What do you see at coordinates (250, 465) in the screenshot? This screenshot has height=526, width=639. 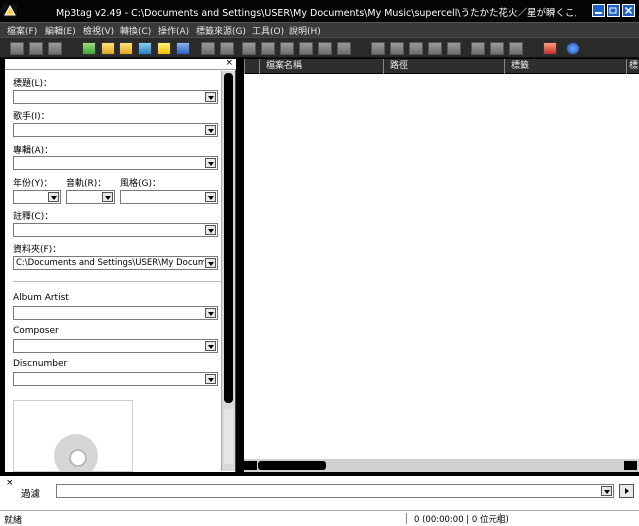 I see `scroll-left-arrow` at bounding box center [250, 465].